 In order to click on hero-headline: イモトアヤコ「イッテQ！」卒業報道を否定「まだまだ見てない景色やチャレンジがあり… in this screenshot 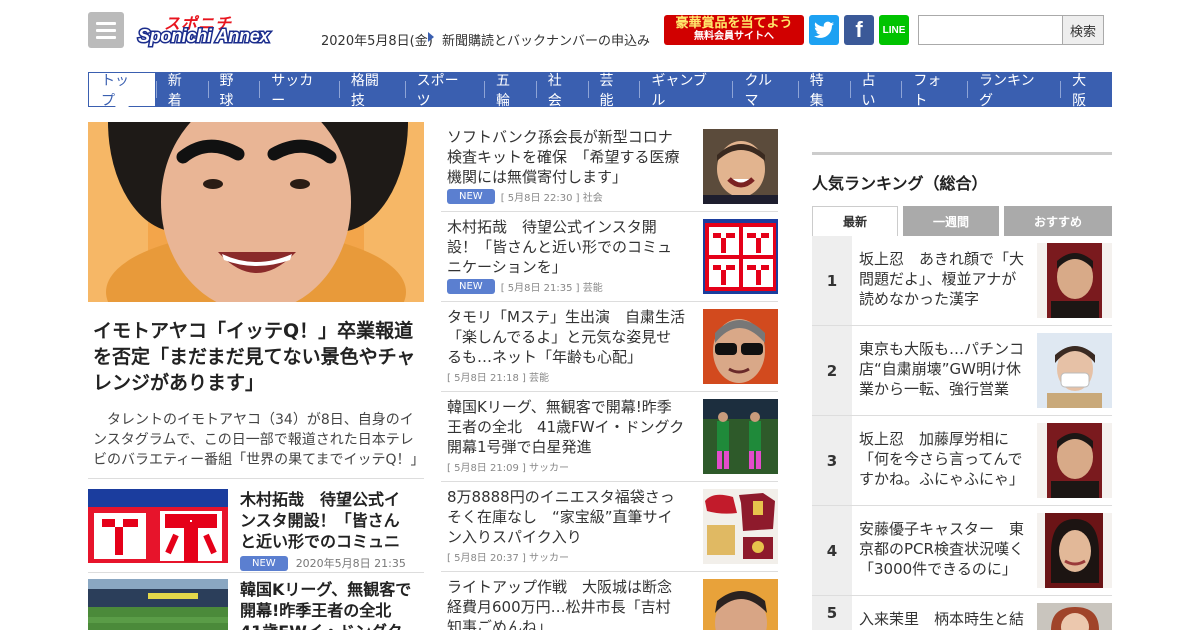, I will do `click(258, 357)`.